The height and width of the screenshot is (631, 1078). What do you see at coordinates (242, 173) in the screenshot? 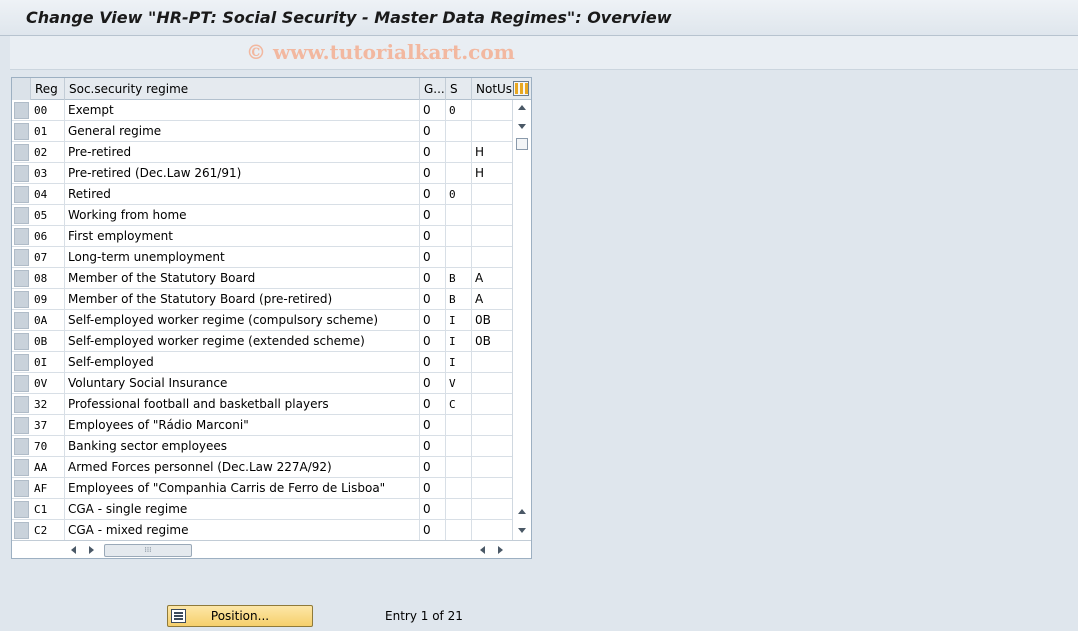
I see `cell-description: Pre-retired (Dec.Law 261/91)` at bounding box center [242, 173].